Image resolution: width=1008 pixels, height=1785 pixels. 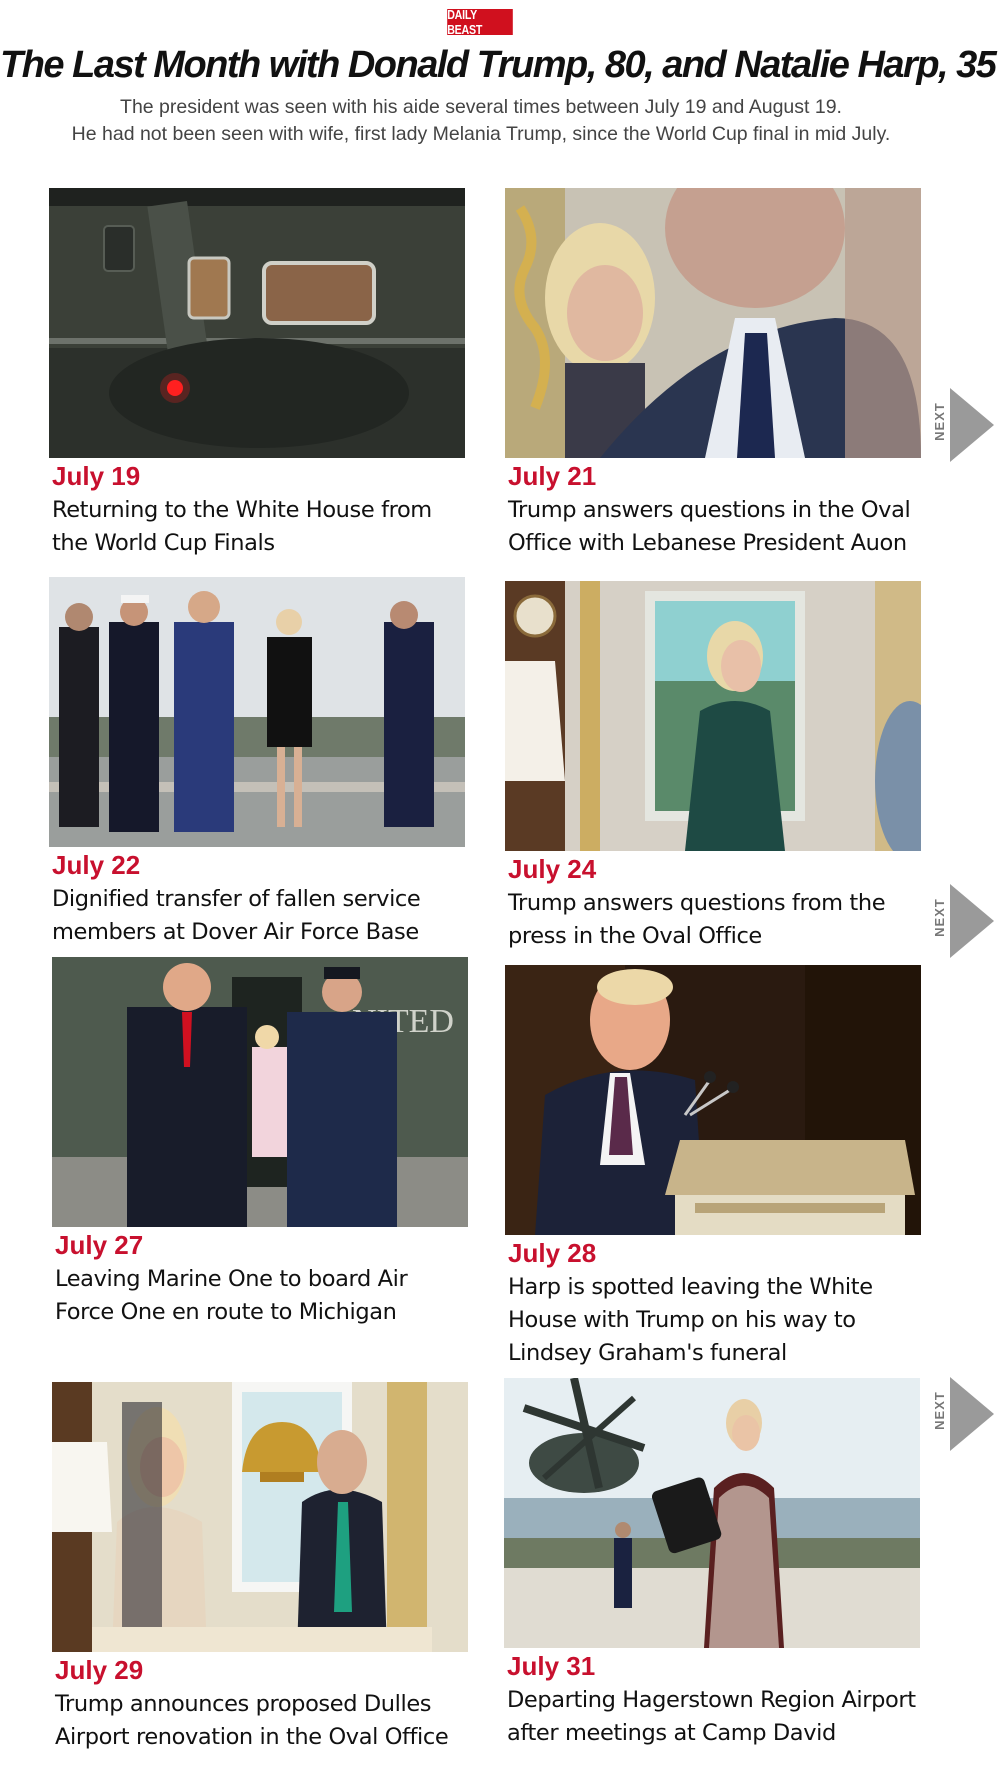 I want to click on photo-trump-podium, so click(x=713, y=1100).